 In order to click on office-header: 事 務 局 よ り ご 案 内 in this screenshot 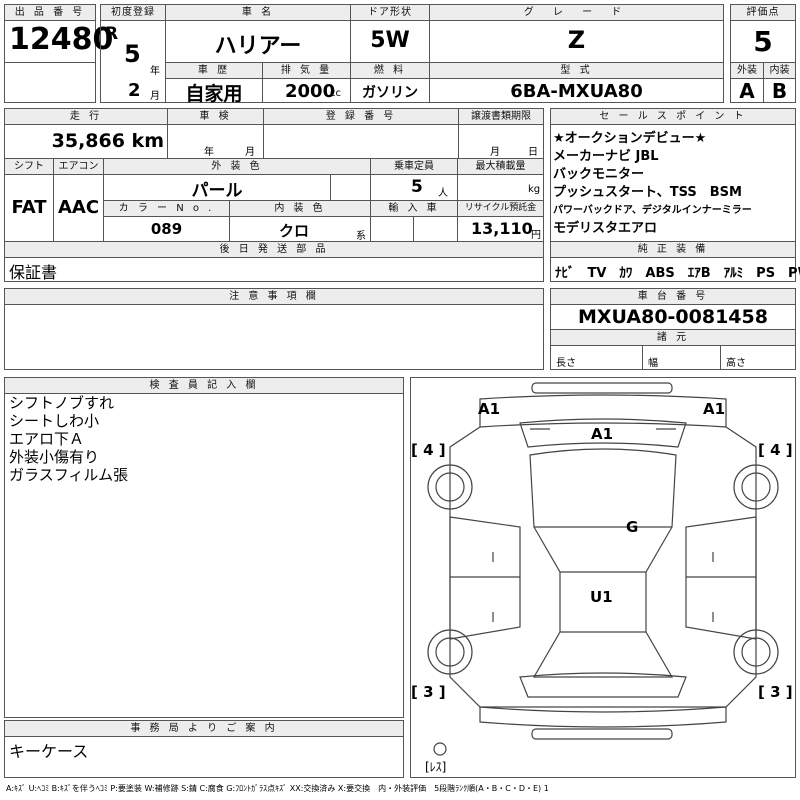, I will do `click(204, 728)`.